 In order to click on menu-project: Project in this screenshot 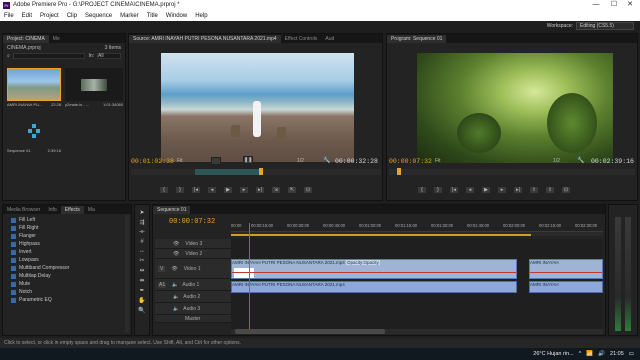, I will do `click(49, 16)`.